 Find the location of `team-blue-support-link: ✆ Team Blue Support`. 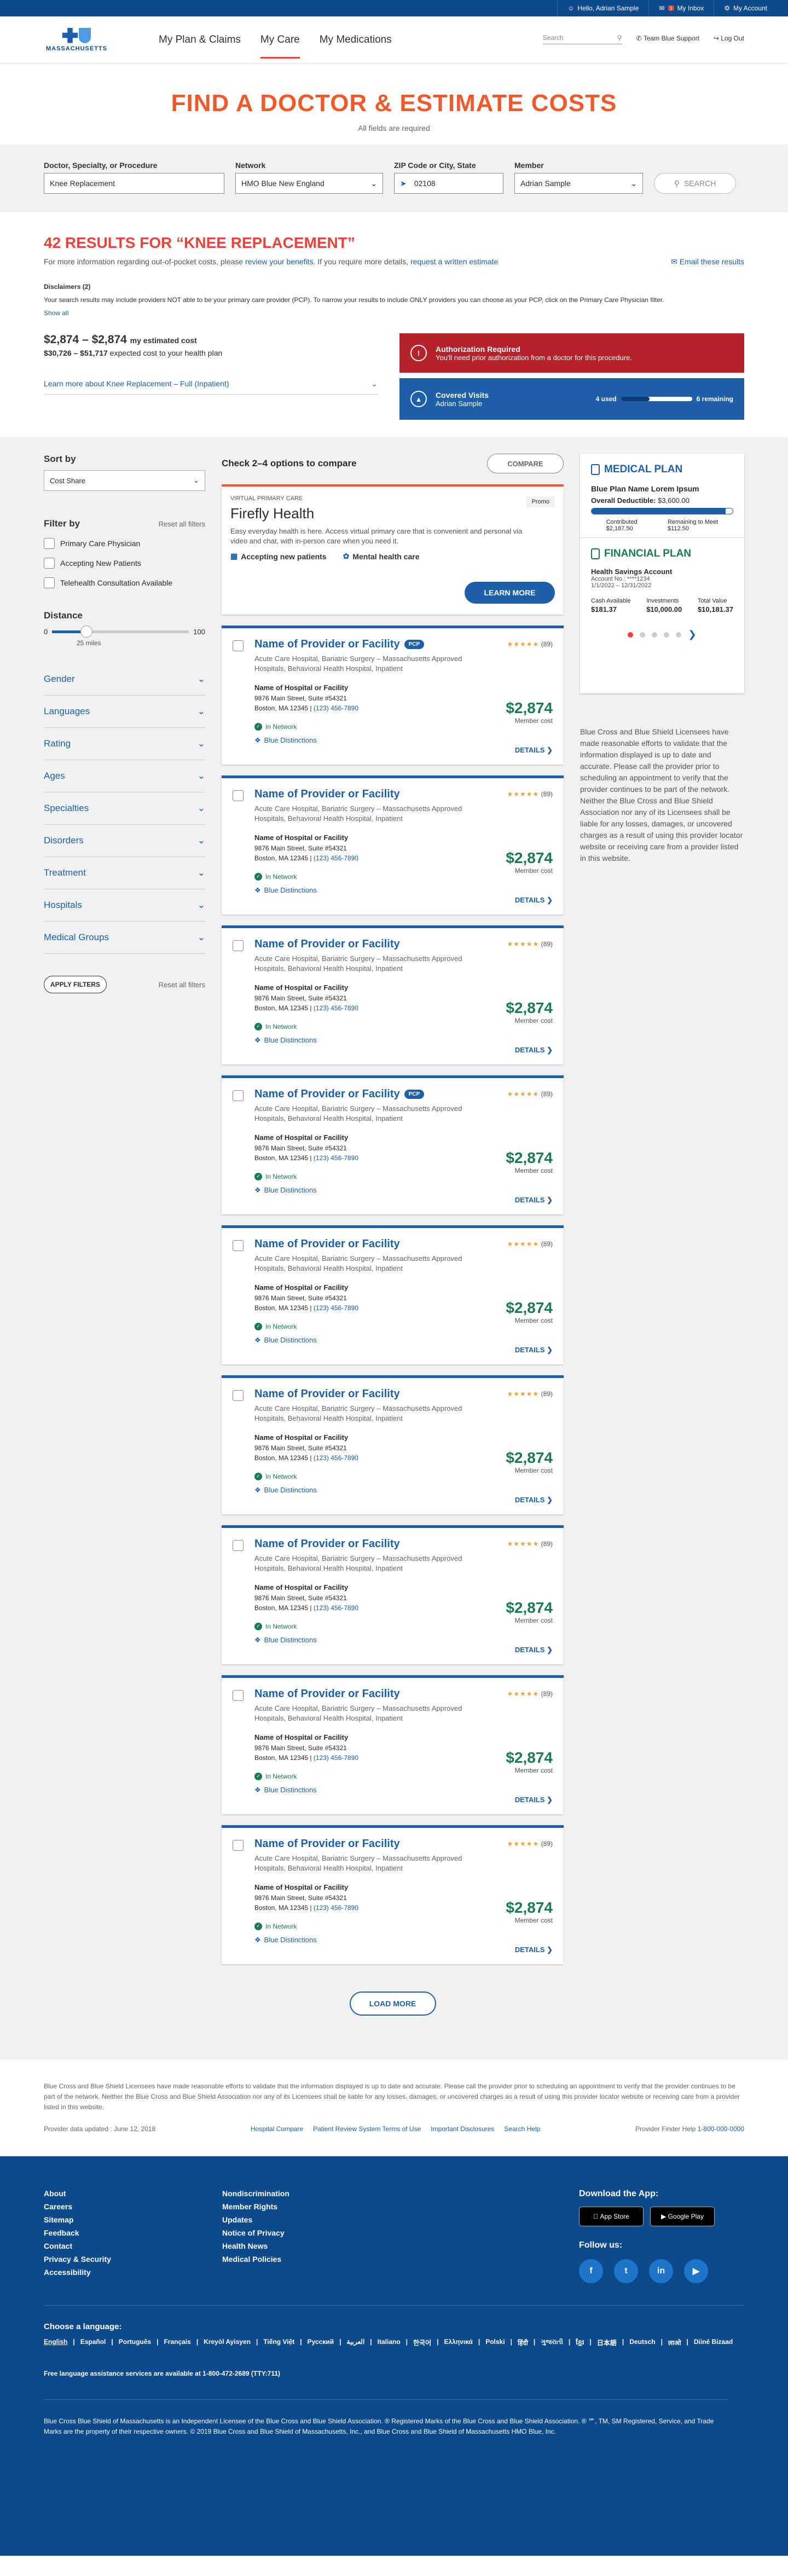

team-blue-support-link: ✆ Team Blue Support is located at coordinates (667, 38).